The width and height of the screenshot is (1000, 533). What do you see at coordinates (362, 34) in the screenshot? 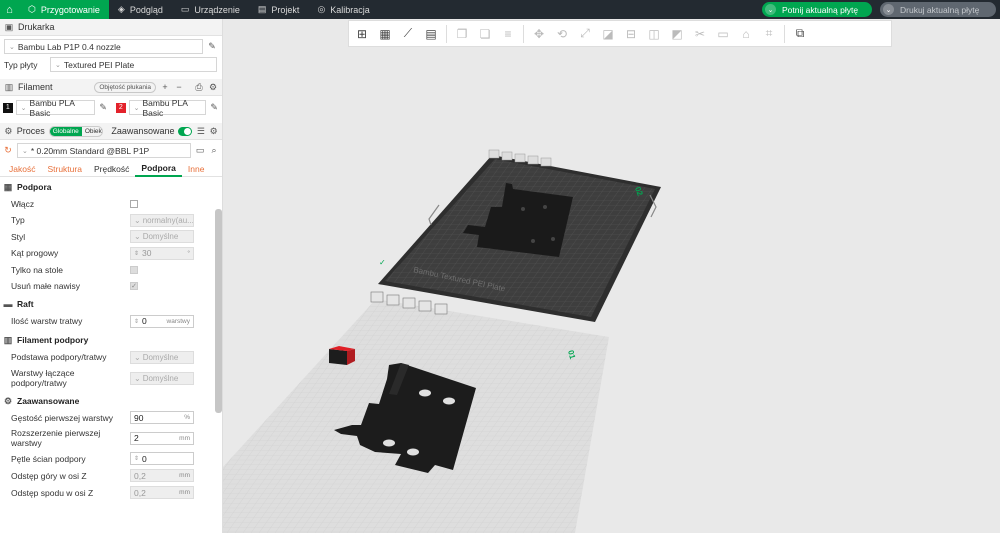
I see `add-object-icon: ⊞` at bounding box center [362, 34].